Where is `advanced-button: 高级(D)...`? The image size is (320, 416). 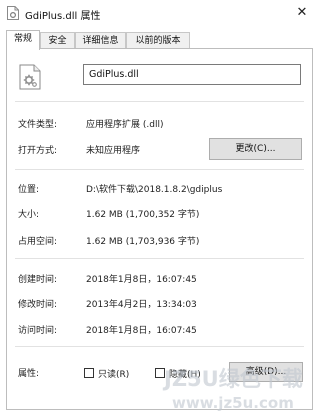 advanced-button: 高级(D)... is located at coordinates (266, 372).